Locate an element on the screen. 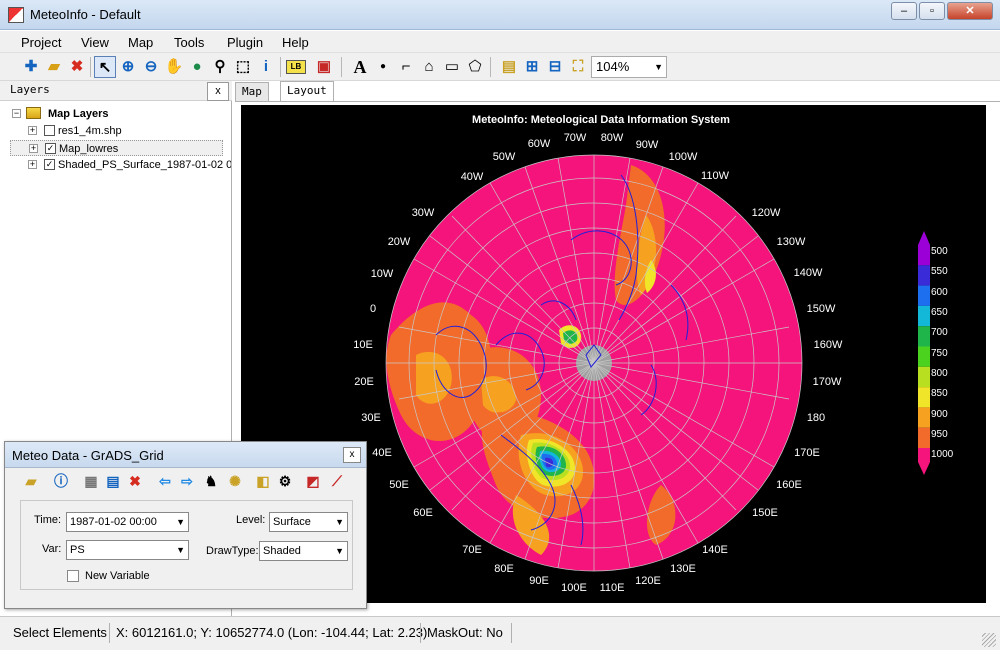 This screenshot has height=650, width=1000. lon-label: 60E is located at coordinates (423, 513).